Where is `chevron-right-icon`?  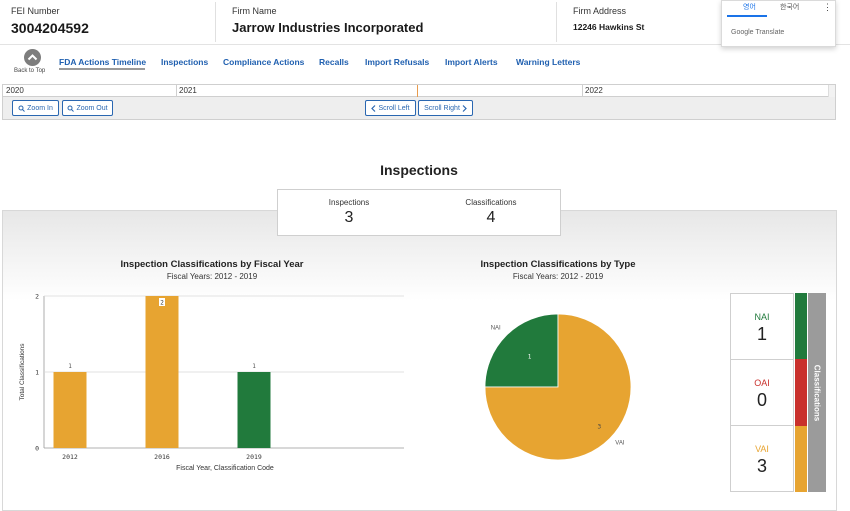
chevron-right-icon is located at coordinates (464, 108).